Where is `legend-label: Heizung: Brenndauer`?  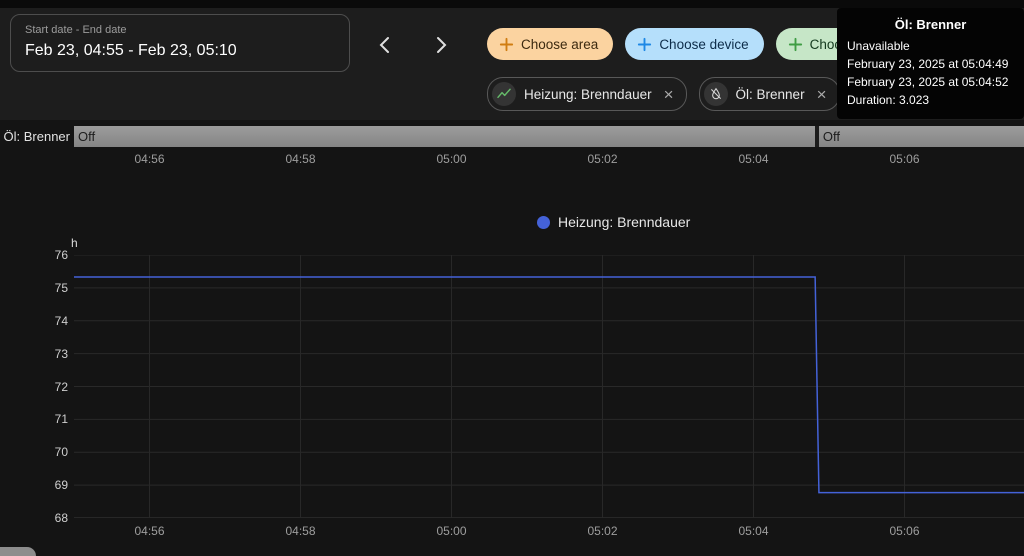
legend-label: Heizung: Brenndauer is located at coordinates (624, 222).